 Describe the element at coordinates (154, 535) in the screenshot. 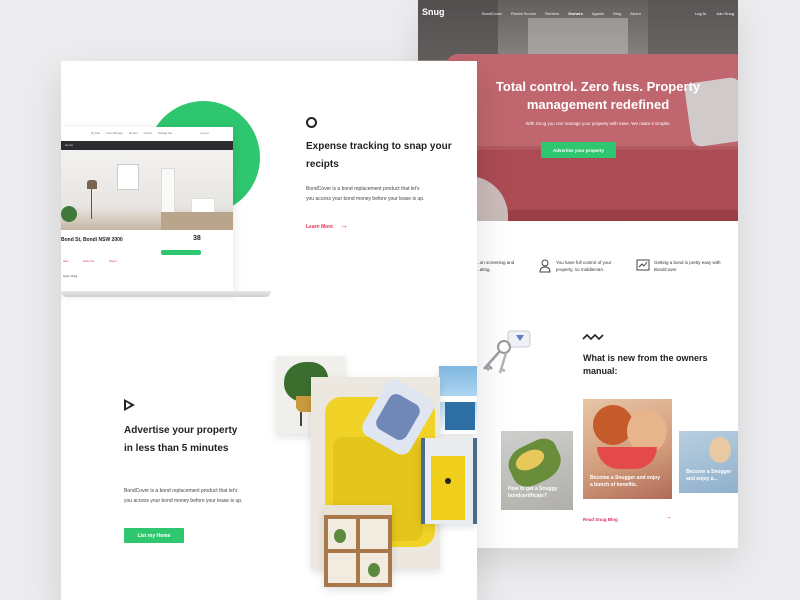

I see `list-my-home-button: List my Home` at that location.